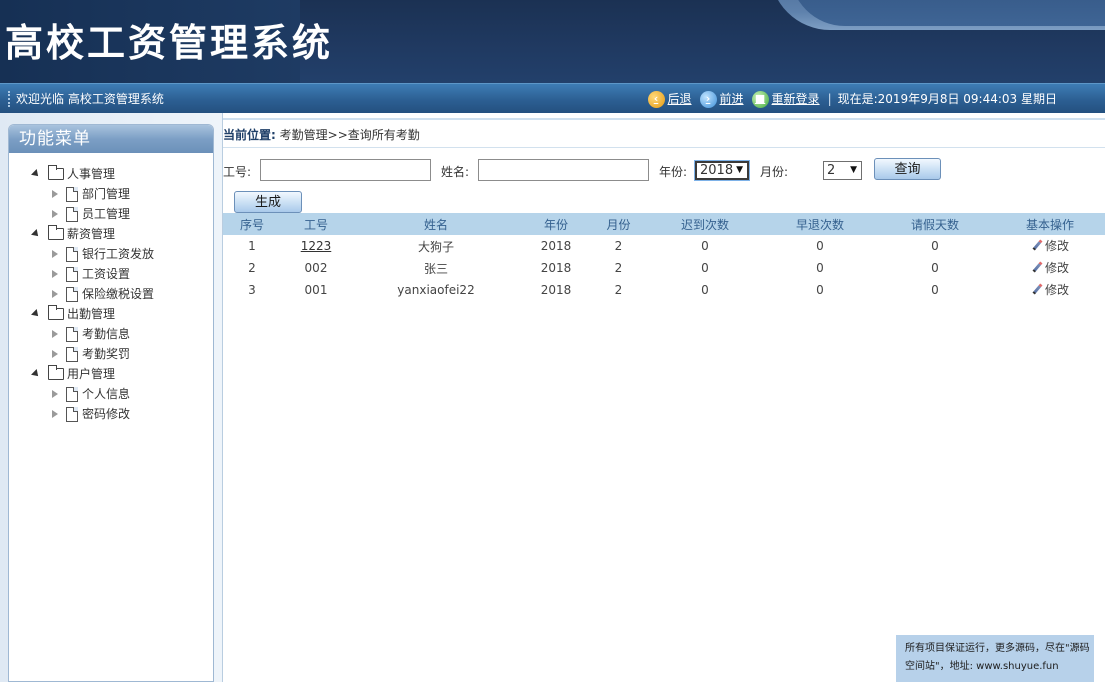 This screenshot has height=682, width=1105. What do you see at coordinates (664, 268) in the screenshot?
I see `table-row: 2 002 张三 2018 2 0 0 0 修改` at bounding box center [664, 268].